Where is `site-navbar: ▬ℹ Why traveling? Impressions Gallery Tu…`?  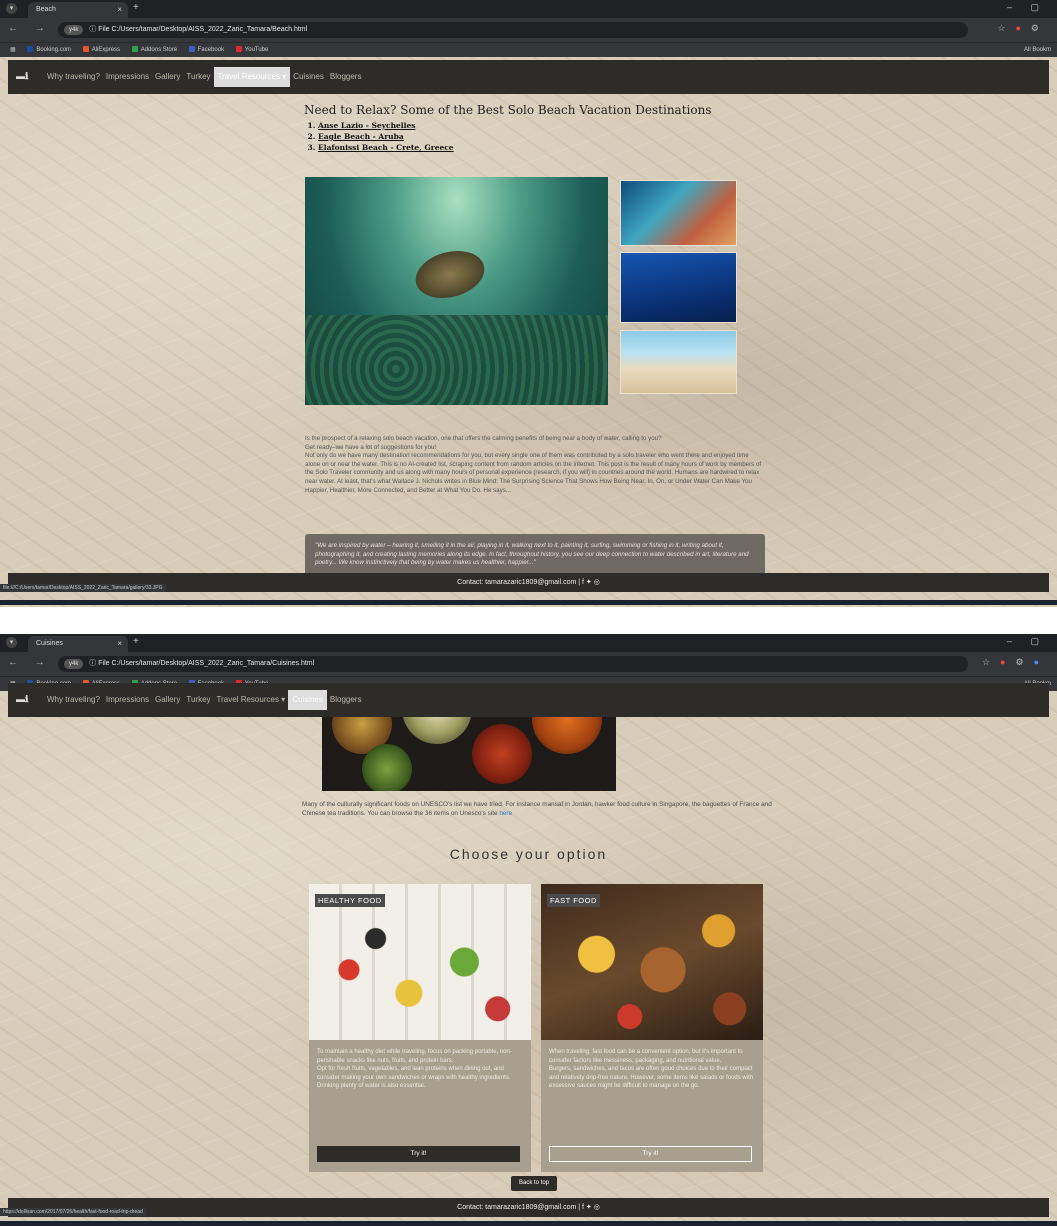
site-navbar: ▬ℹ Why traveling? Impressions Gallery Tu… is located at coordinates (528, 77).